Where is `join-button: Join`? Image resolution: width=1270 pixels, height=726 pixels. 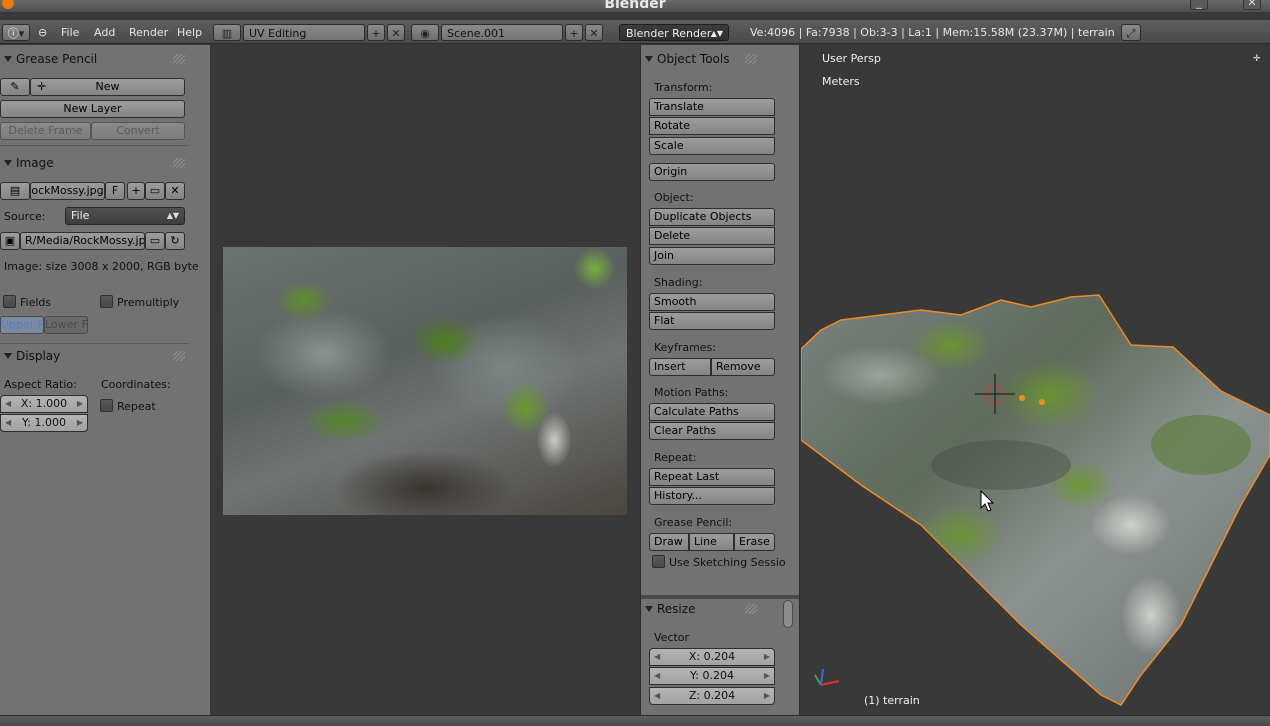
join-button: Join is located at coordinates (712, 256).